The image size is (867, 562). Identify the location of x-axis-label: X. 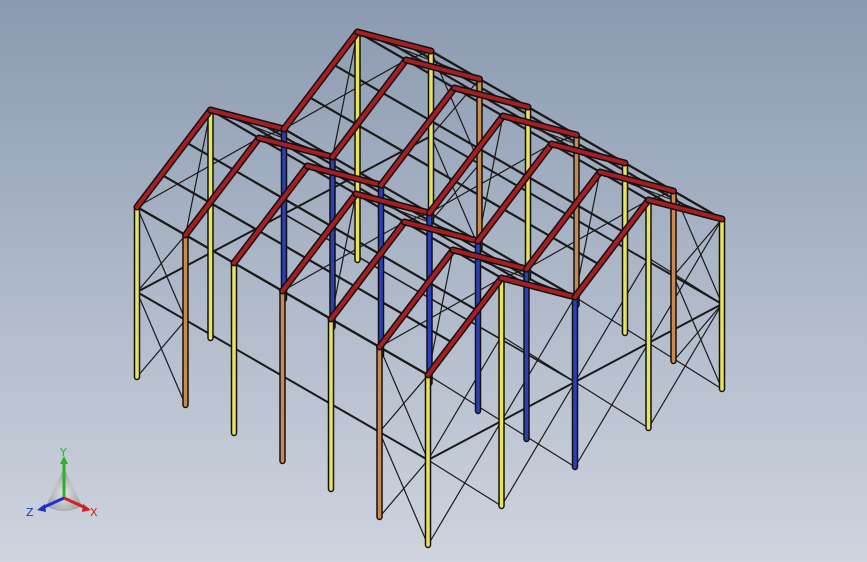
(94, 512).